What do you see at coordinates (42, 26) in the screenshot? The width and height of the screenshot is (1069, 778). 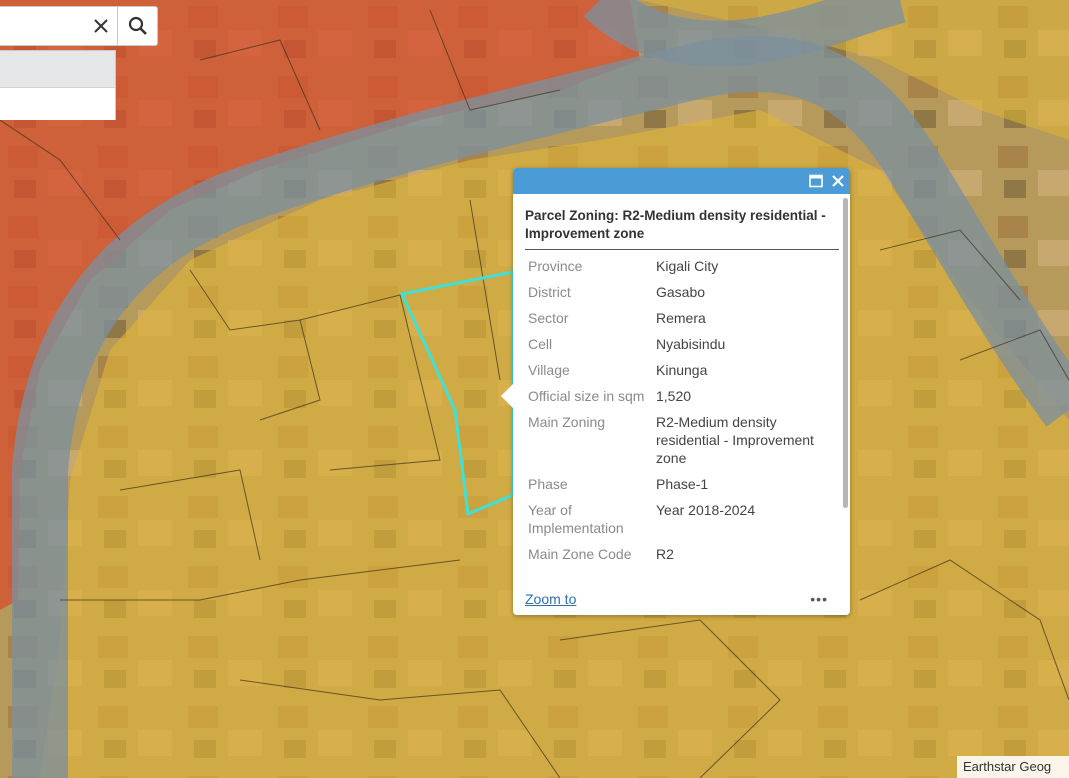 I see `search-input` at bounding box center [42, 26].